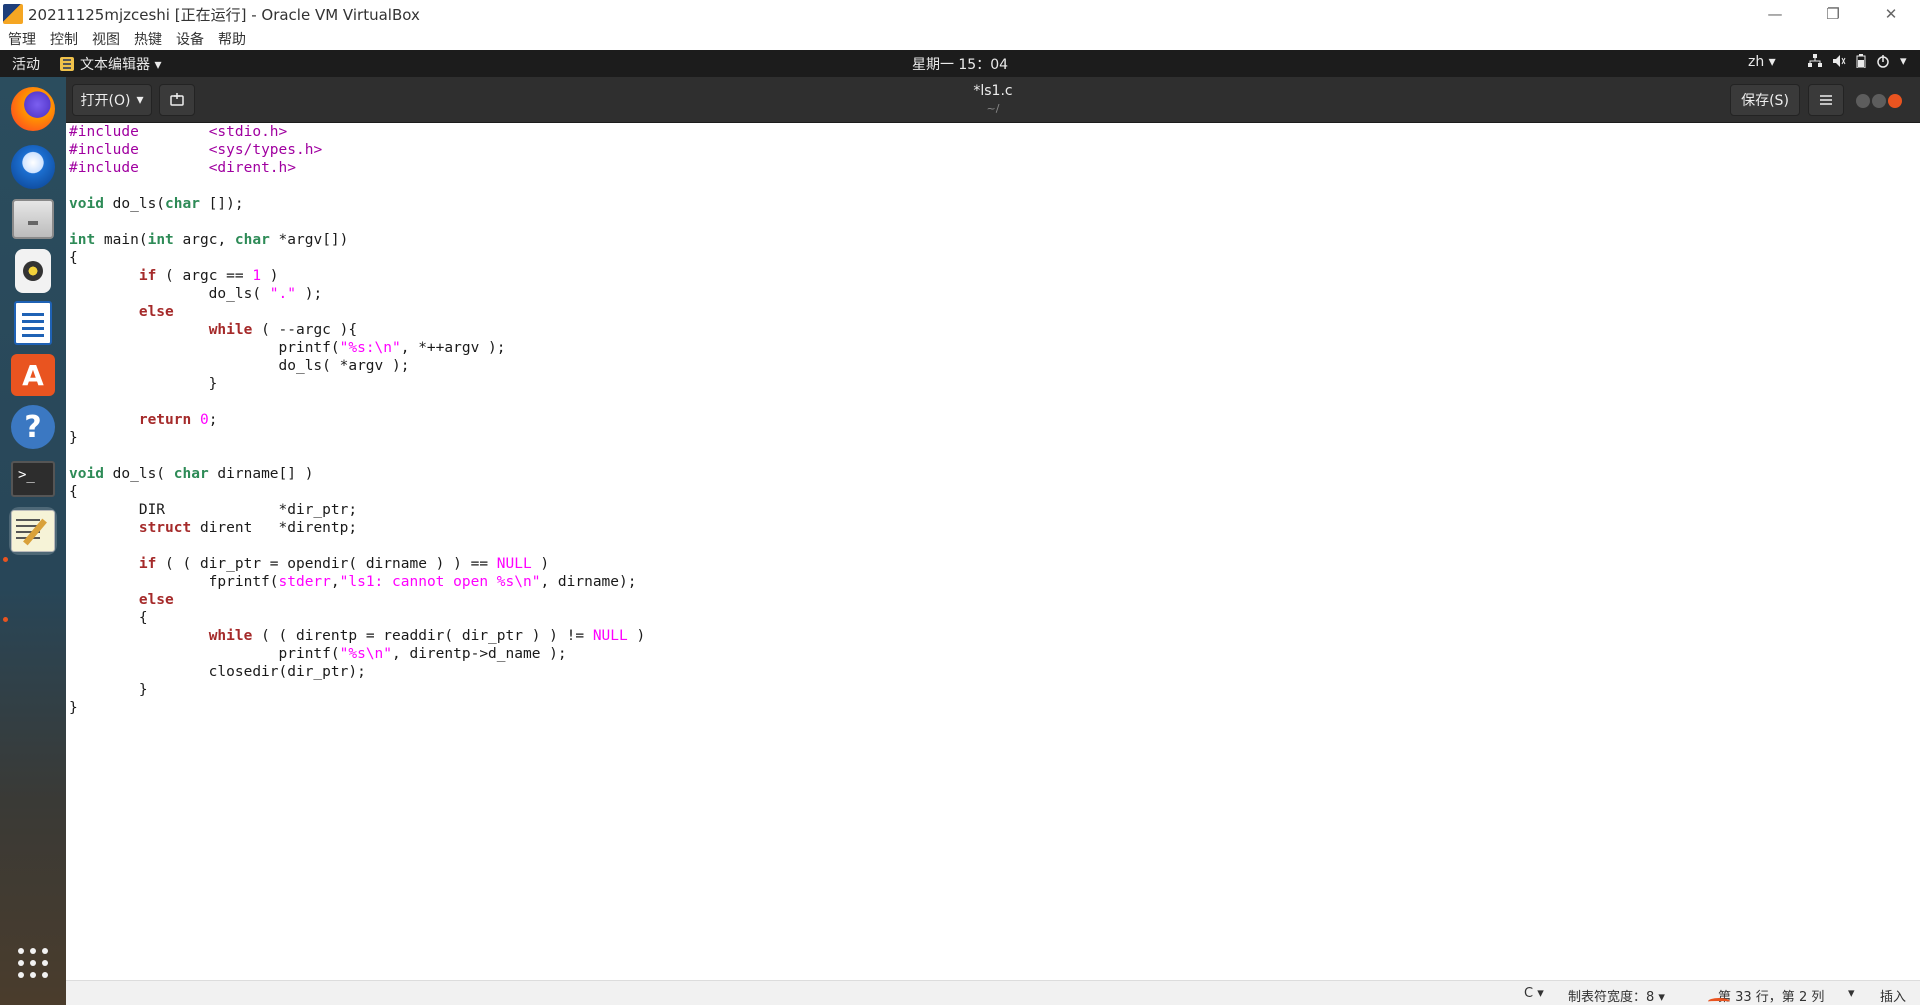  What do you see at coordinates (287, 348) in the screenshot?
I see `code-line: printf("%s:\n", *++argv );` at bounding box center [287, 348].